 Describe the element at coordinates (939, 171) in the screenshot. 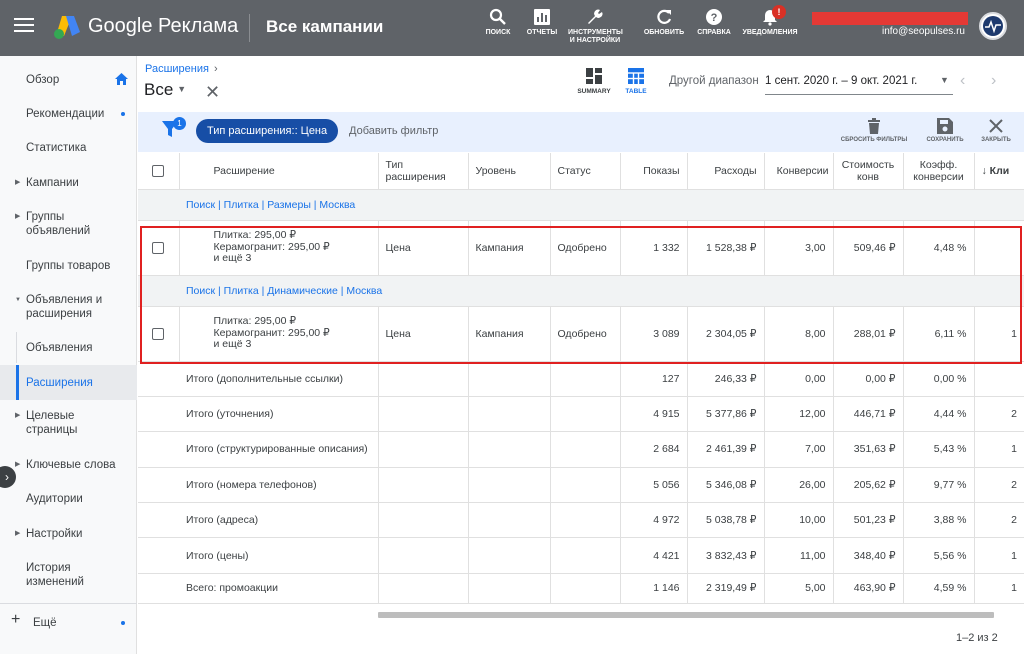

I see `col-conv-rate: Коэфф. конверсии` at that location.